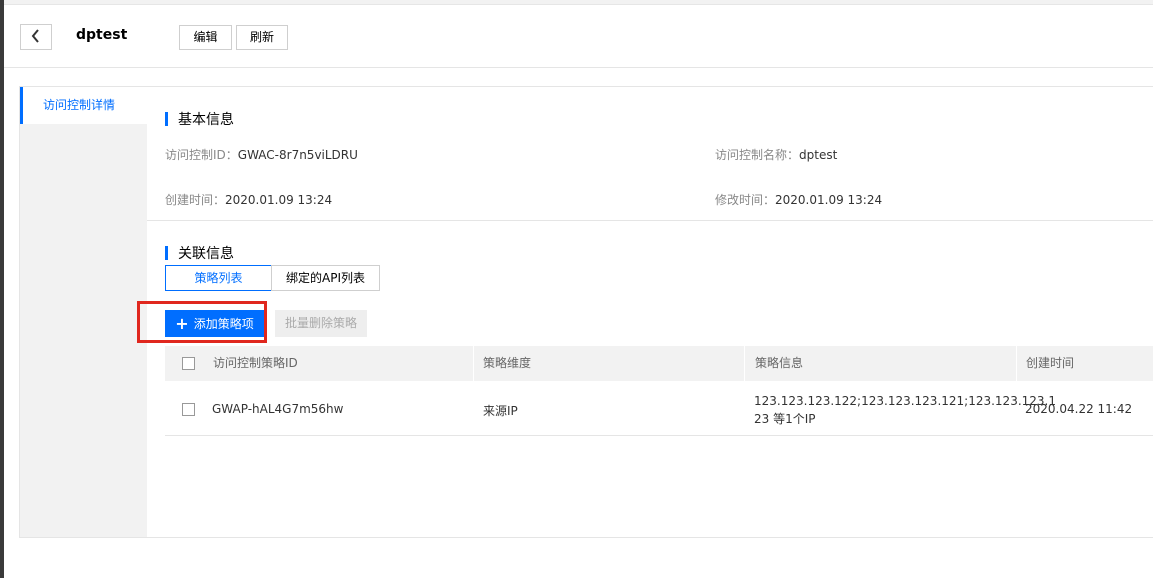 The height and width of the screenshot is (578, 1153). What do you see at coordinates (779, 363) in the screenshot?
I see `column-header-info: 策略信息` at bounding box center [779, 363].